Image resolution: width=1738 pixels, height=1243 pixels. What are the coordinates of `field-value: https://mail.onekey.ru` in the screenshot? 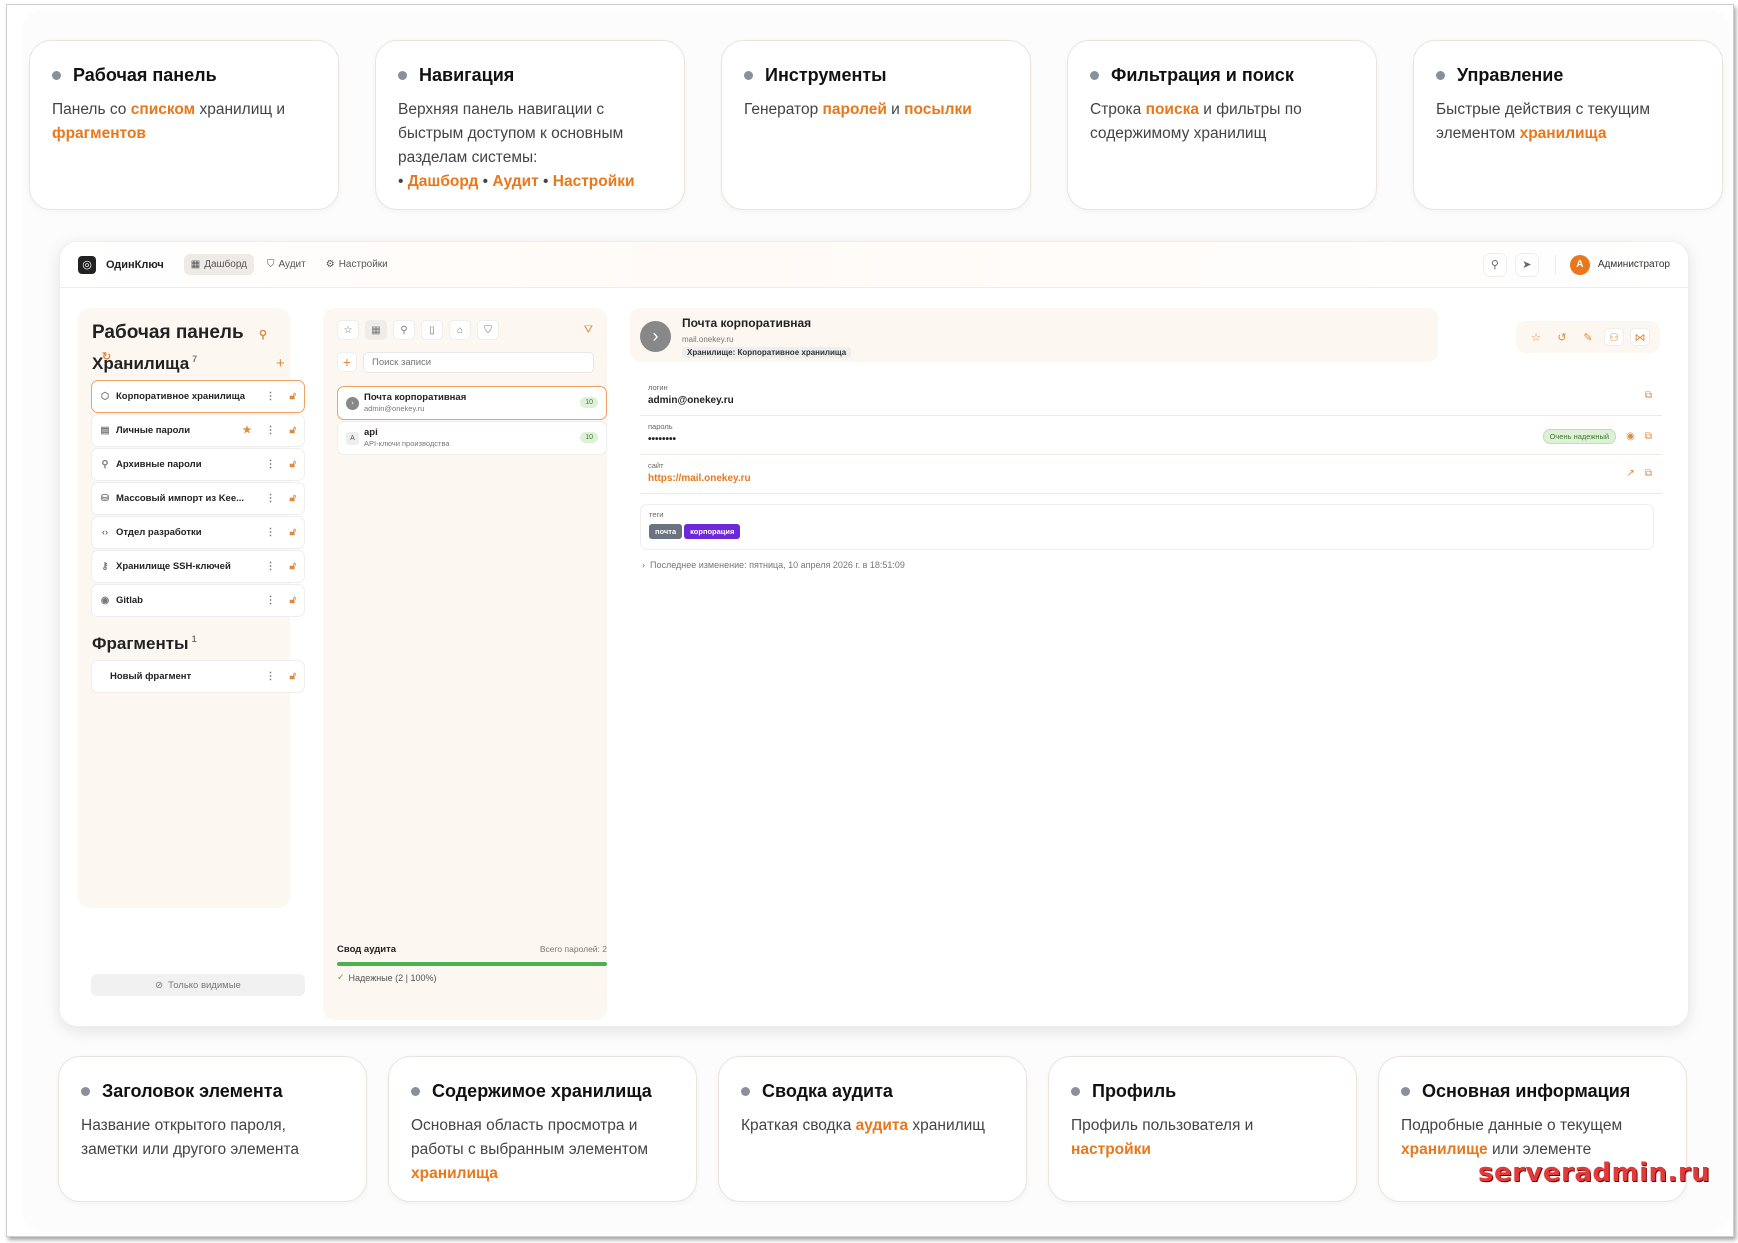 It's located at (1151, 478).